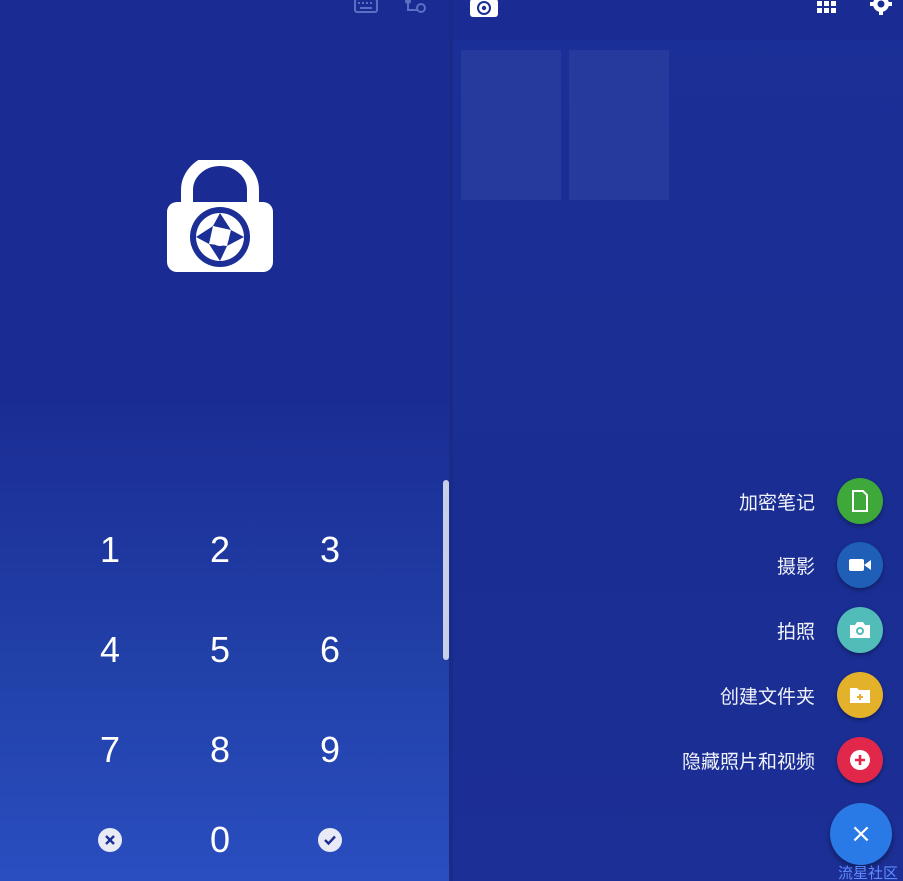 This screenshot has height=881, width=903. Describe the element at coordinates (860, 695) in the screenshot. I see `folder-add-icon` at that location.